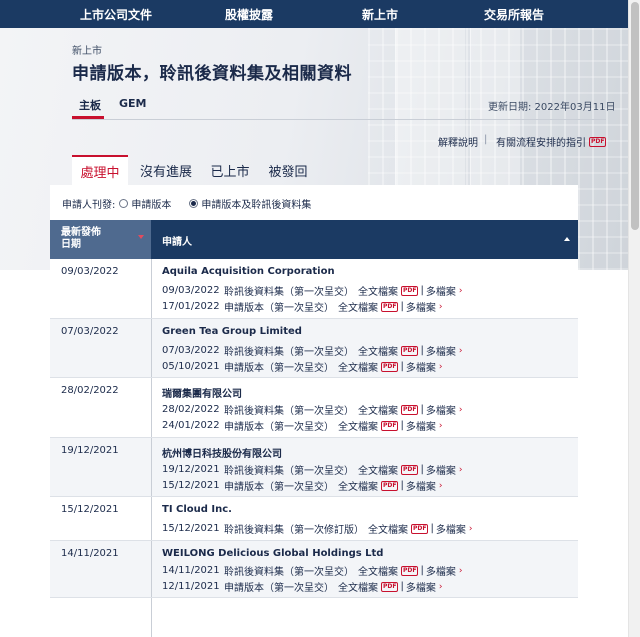 This screenshot has width=640, height=637. What do you see at coordinates (294, 530) in the screenshot?
I see `filing-type: 聆訊後資料集（第一次修訂版）` at bounding box center [294, 530].